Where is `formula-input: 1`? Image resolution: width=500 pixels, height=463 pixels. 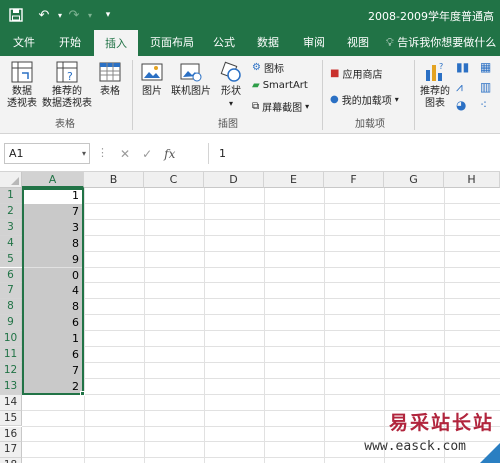 formula-input: 1 is located at coordinates (354, 153).